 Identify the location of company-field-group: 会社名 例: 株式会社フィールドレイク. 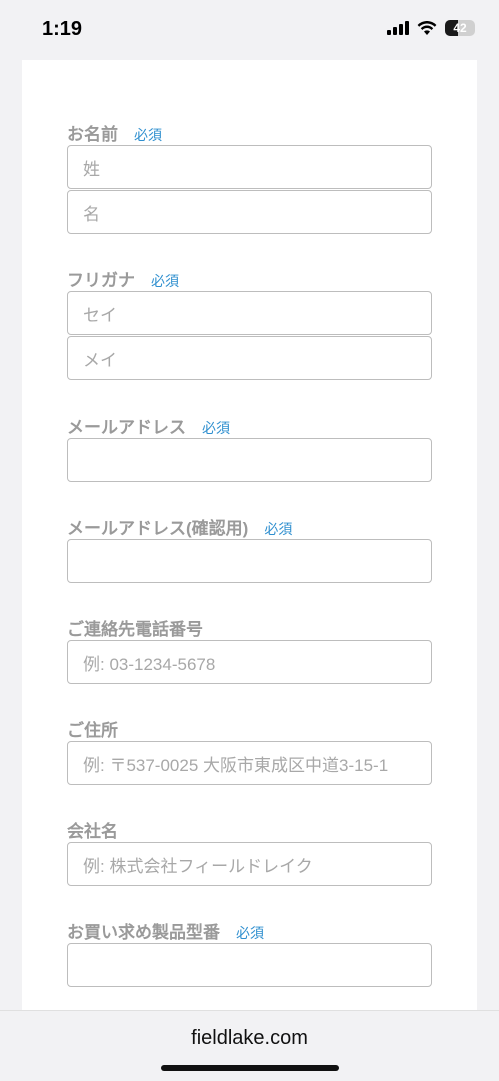
(249, 851).